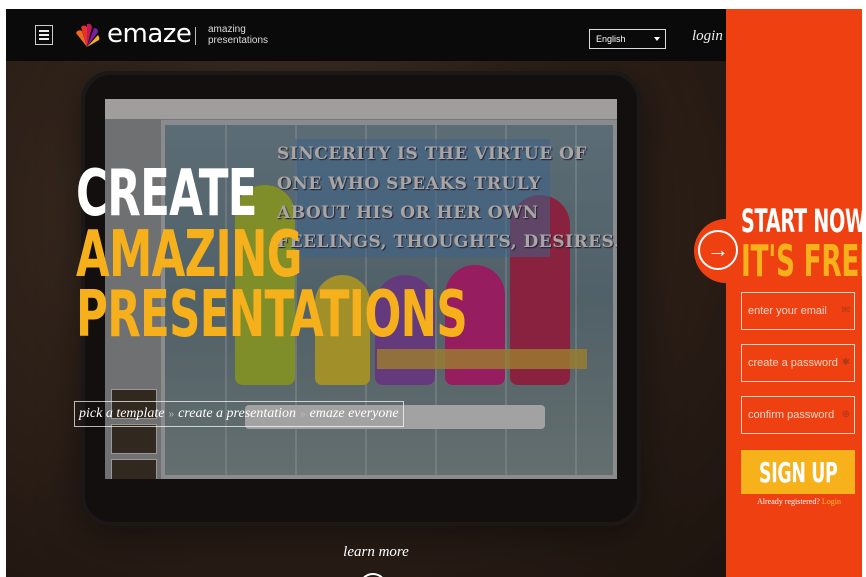 The image size is (866, 577). What do you see at coordinates (801, 261) in the screenshot?
I see `its-free-heading: IT'S FREE` at bounding box center [801, 261].